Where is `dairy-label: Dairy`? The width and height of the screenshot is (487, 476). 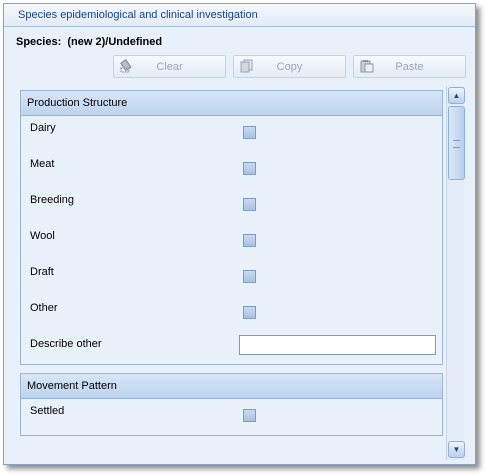
dairy-label: Dairy is located at coordinates (43, 128).